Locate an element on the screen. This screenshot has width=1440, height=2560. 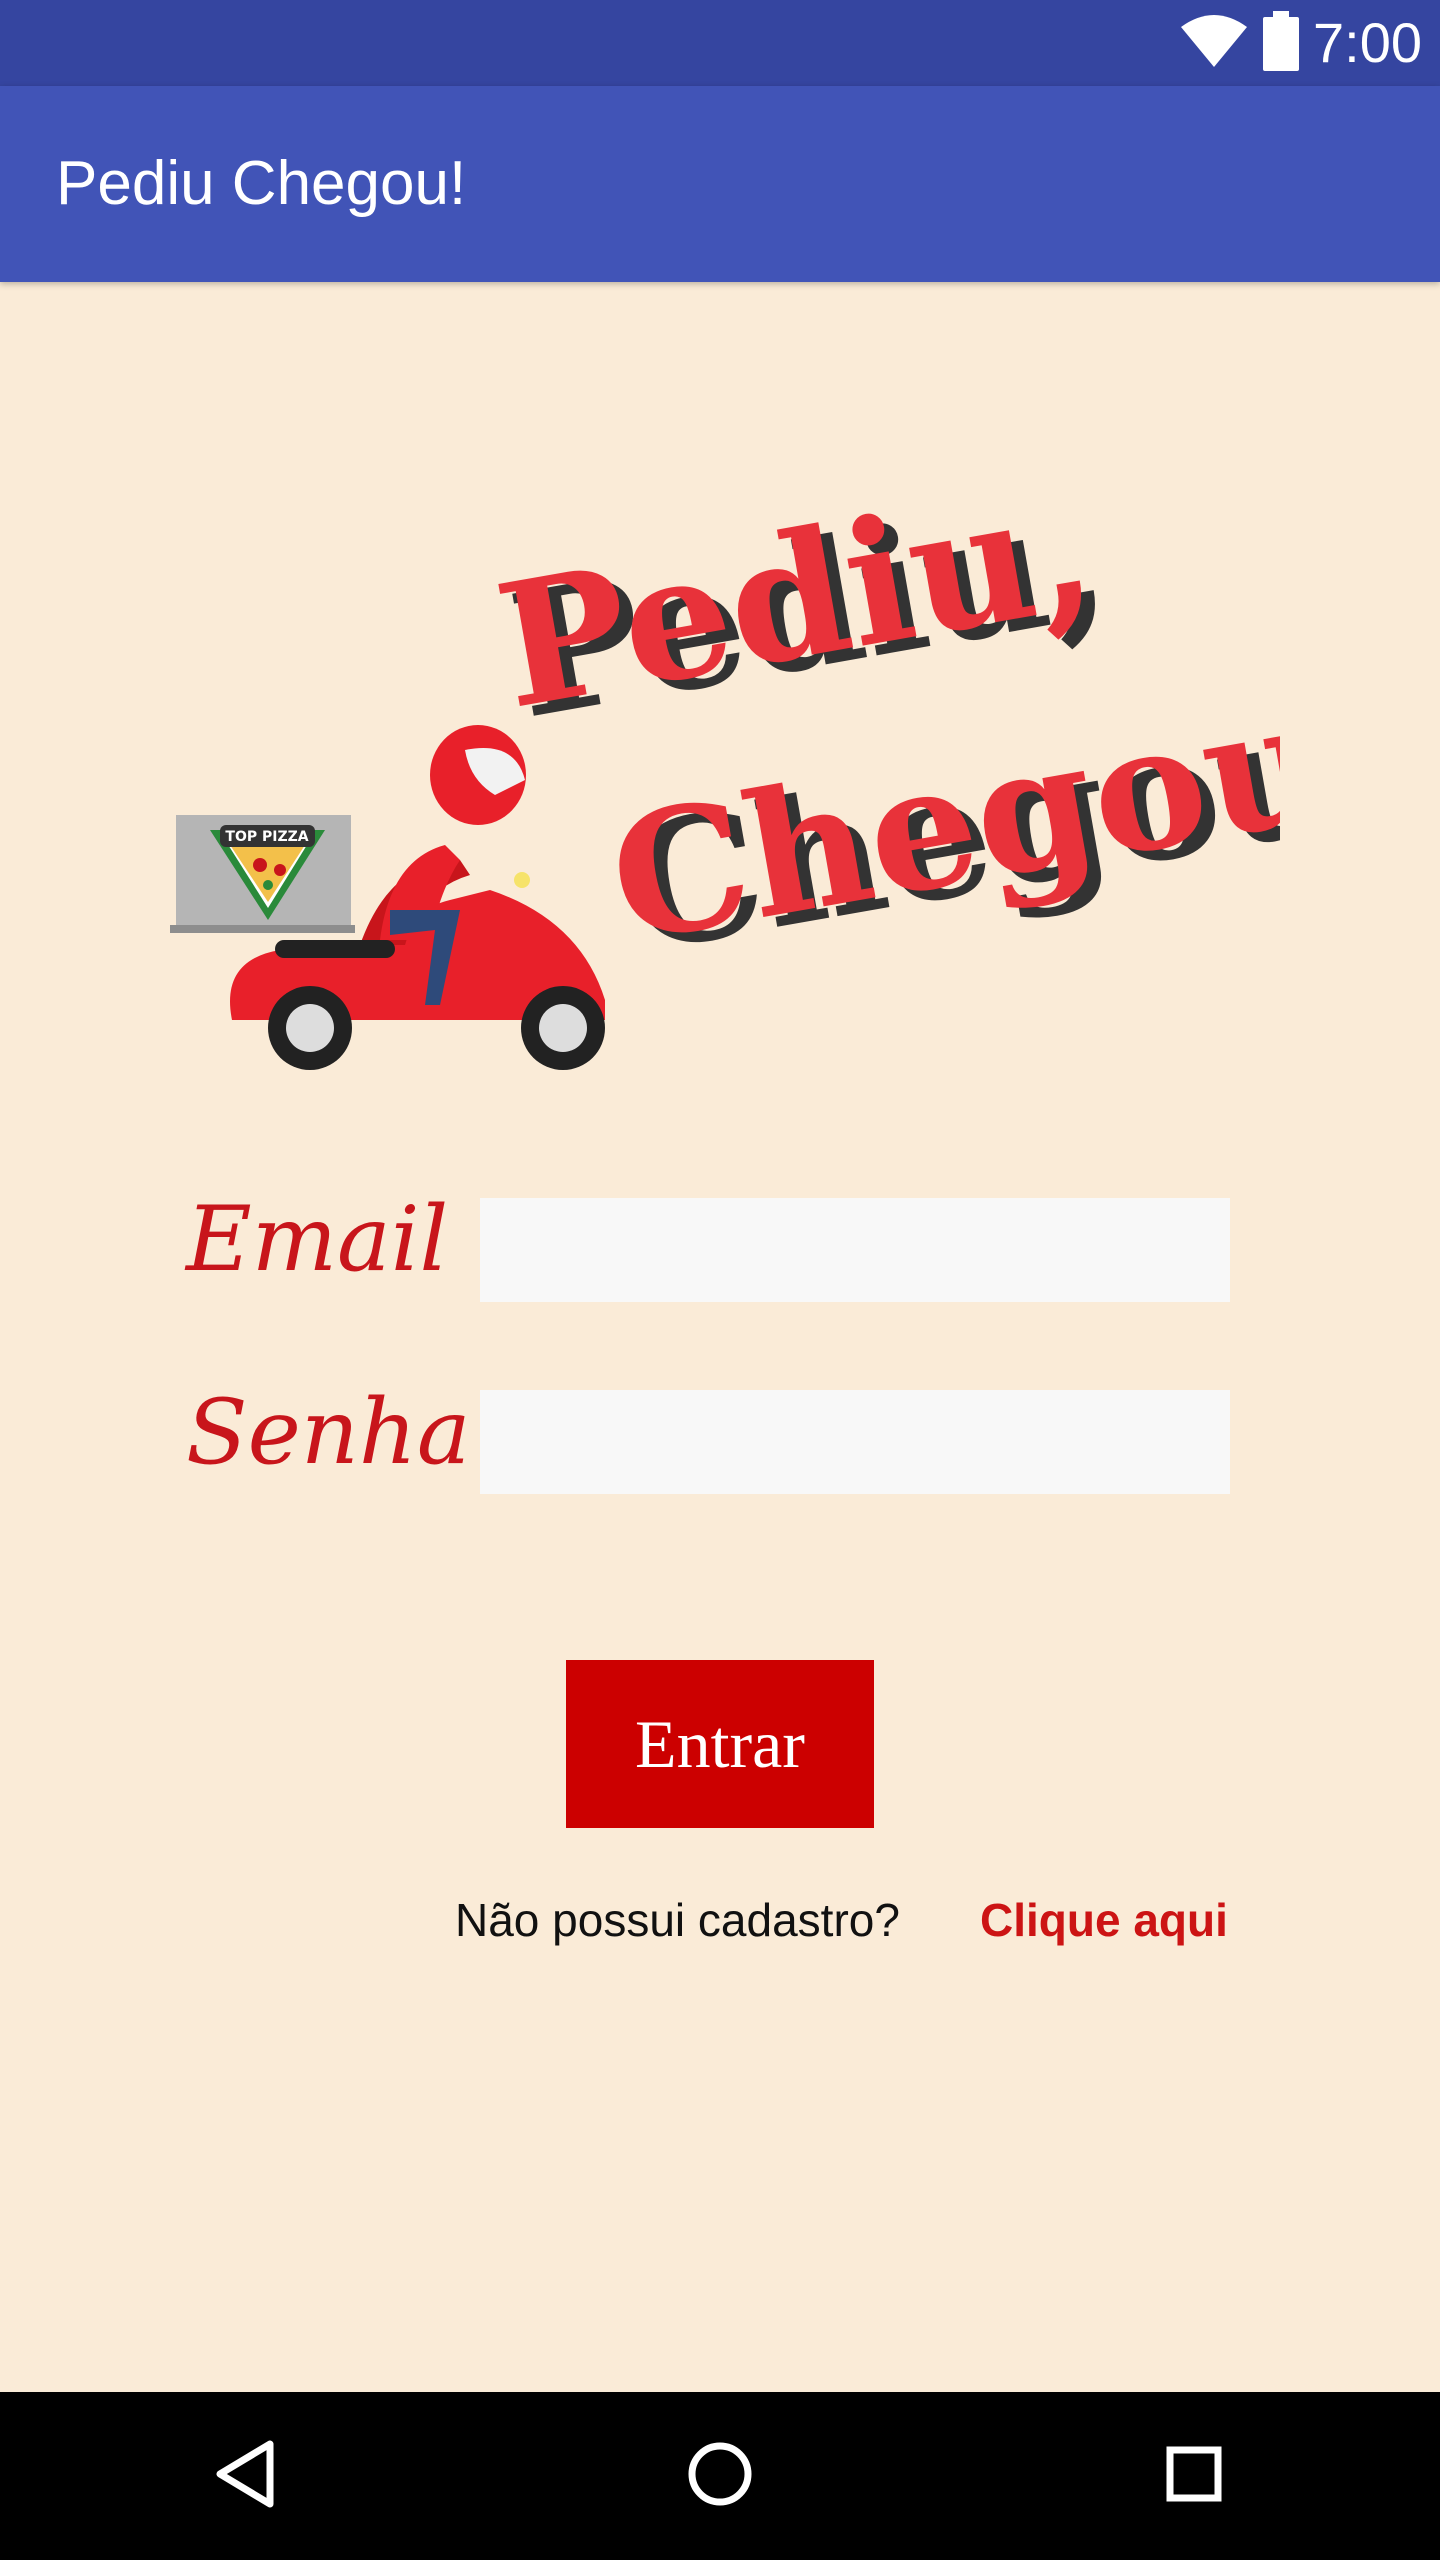
pizza-box-icon: TOP PIZZA is located at coordinates (262, 874).